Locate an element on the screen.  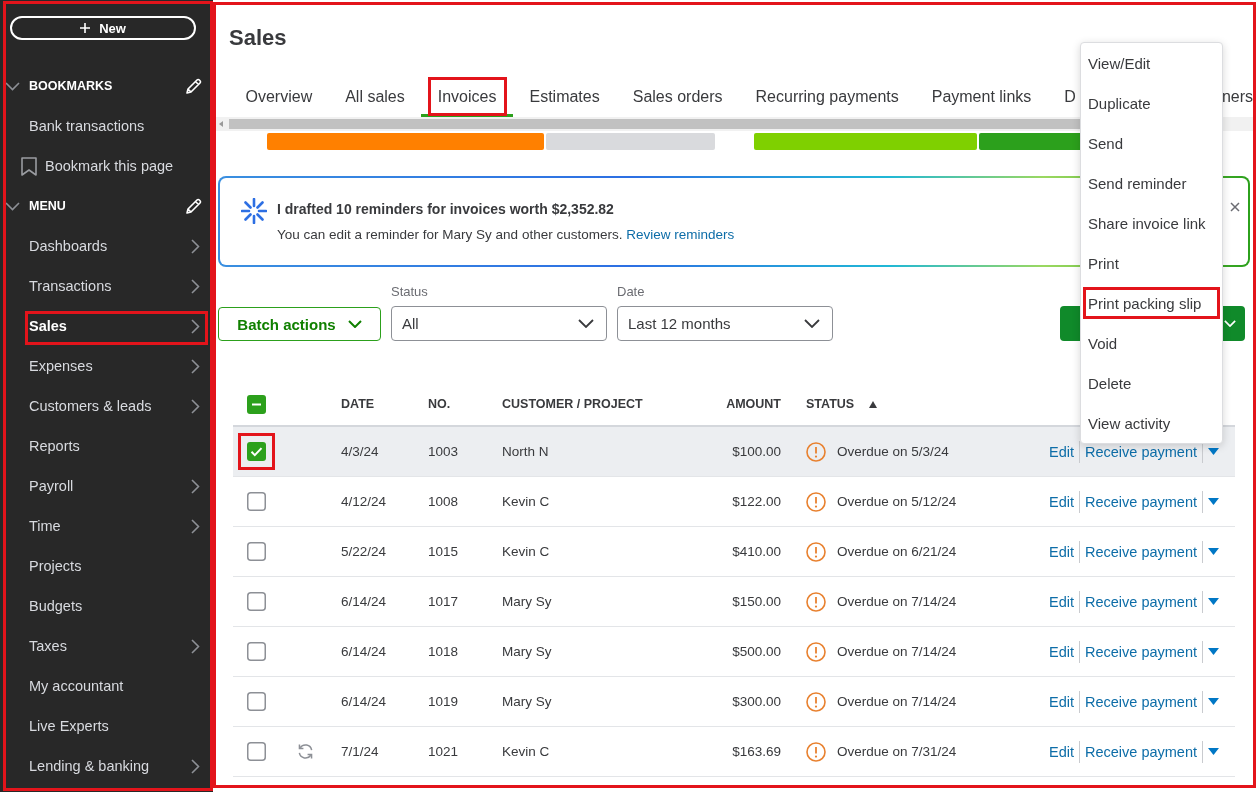
select-all-checkbox is located at coordinates (256, 404).